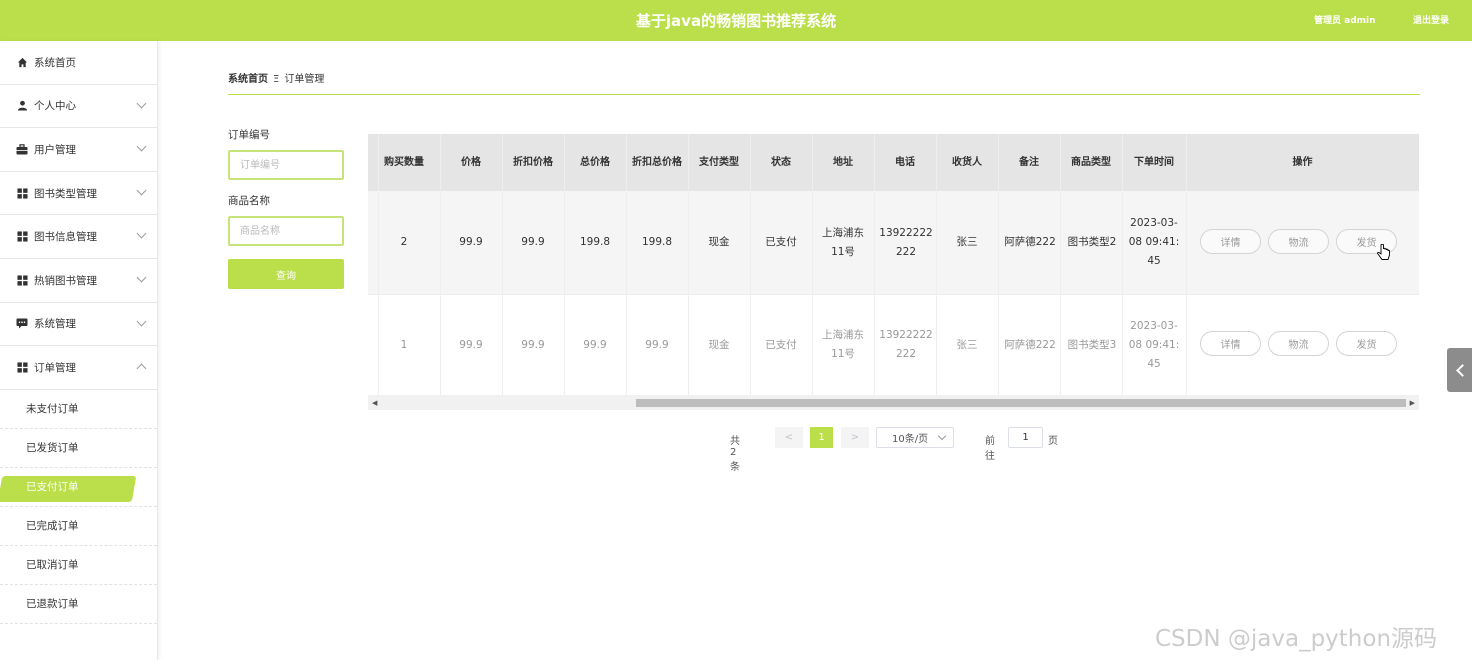  What do you see at coordinates (595, 344) in the screenshot?
I see `cell-total: 99.9` at bounding box center [595, 344].